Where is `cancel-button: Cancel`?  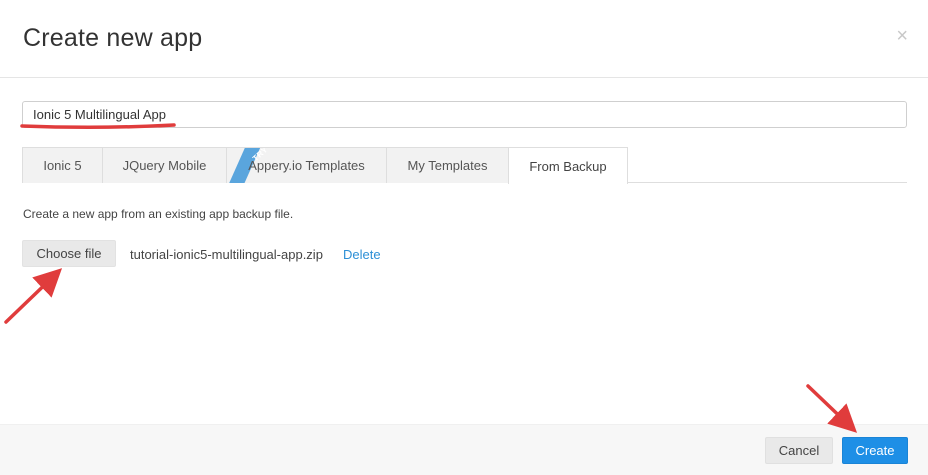 cancel-button: Cancel is located at coordinates (799, 450).